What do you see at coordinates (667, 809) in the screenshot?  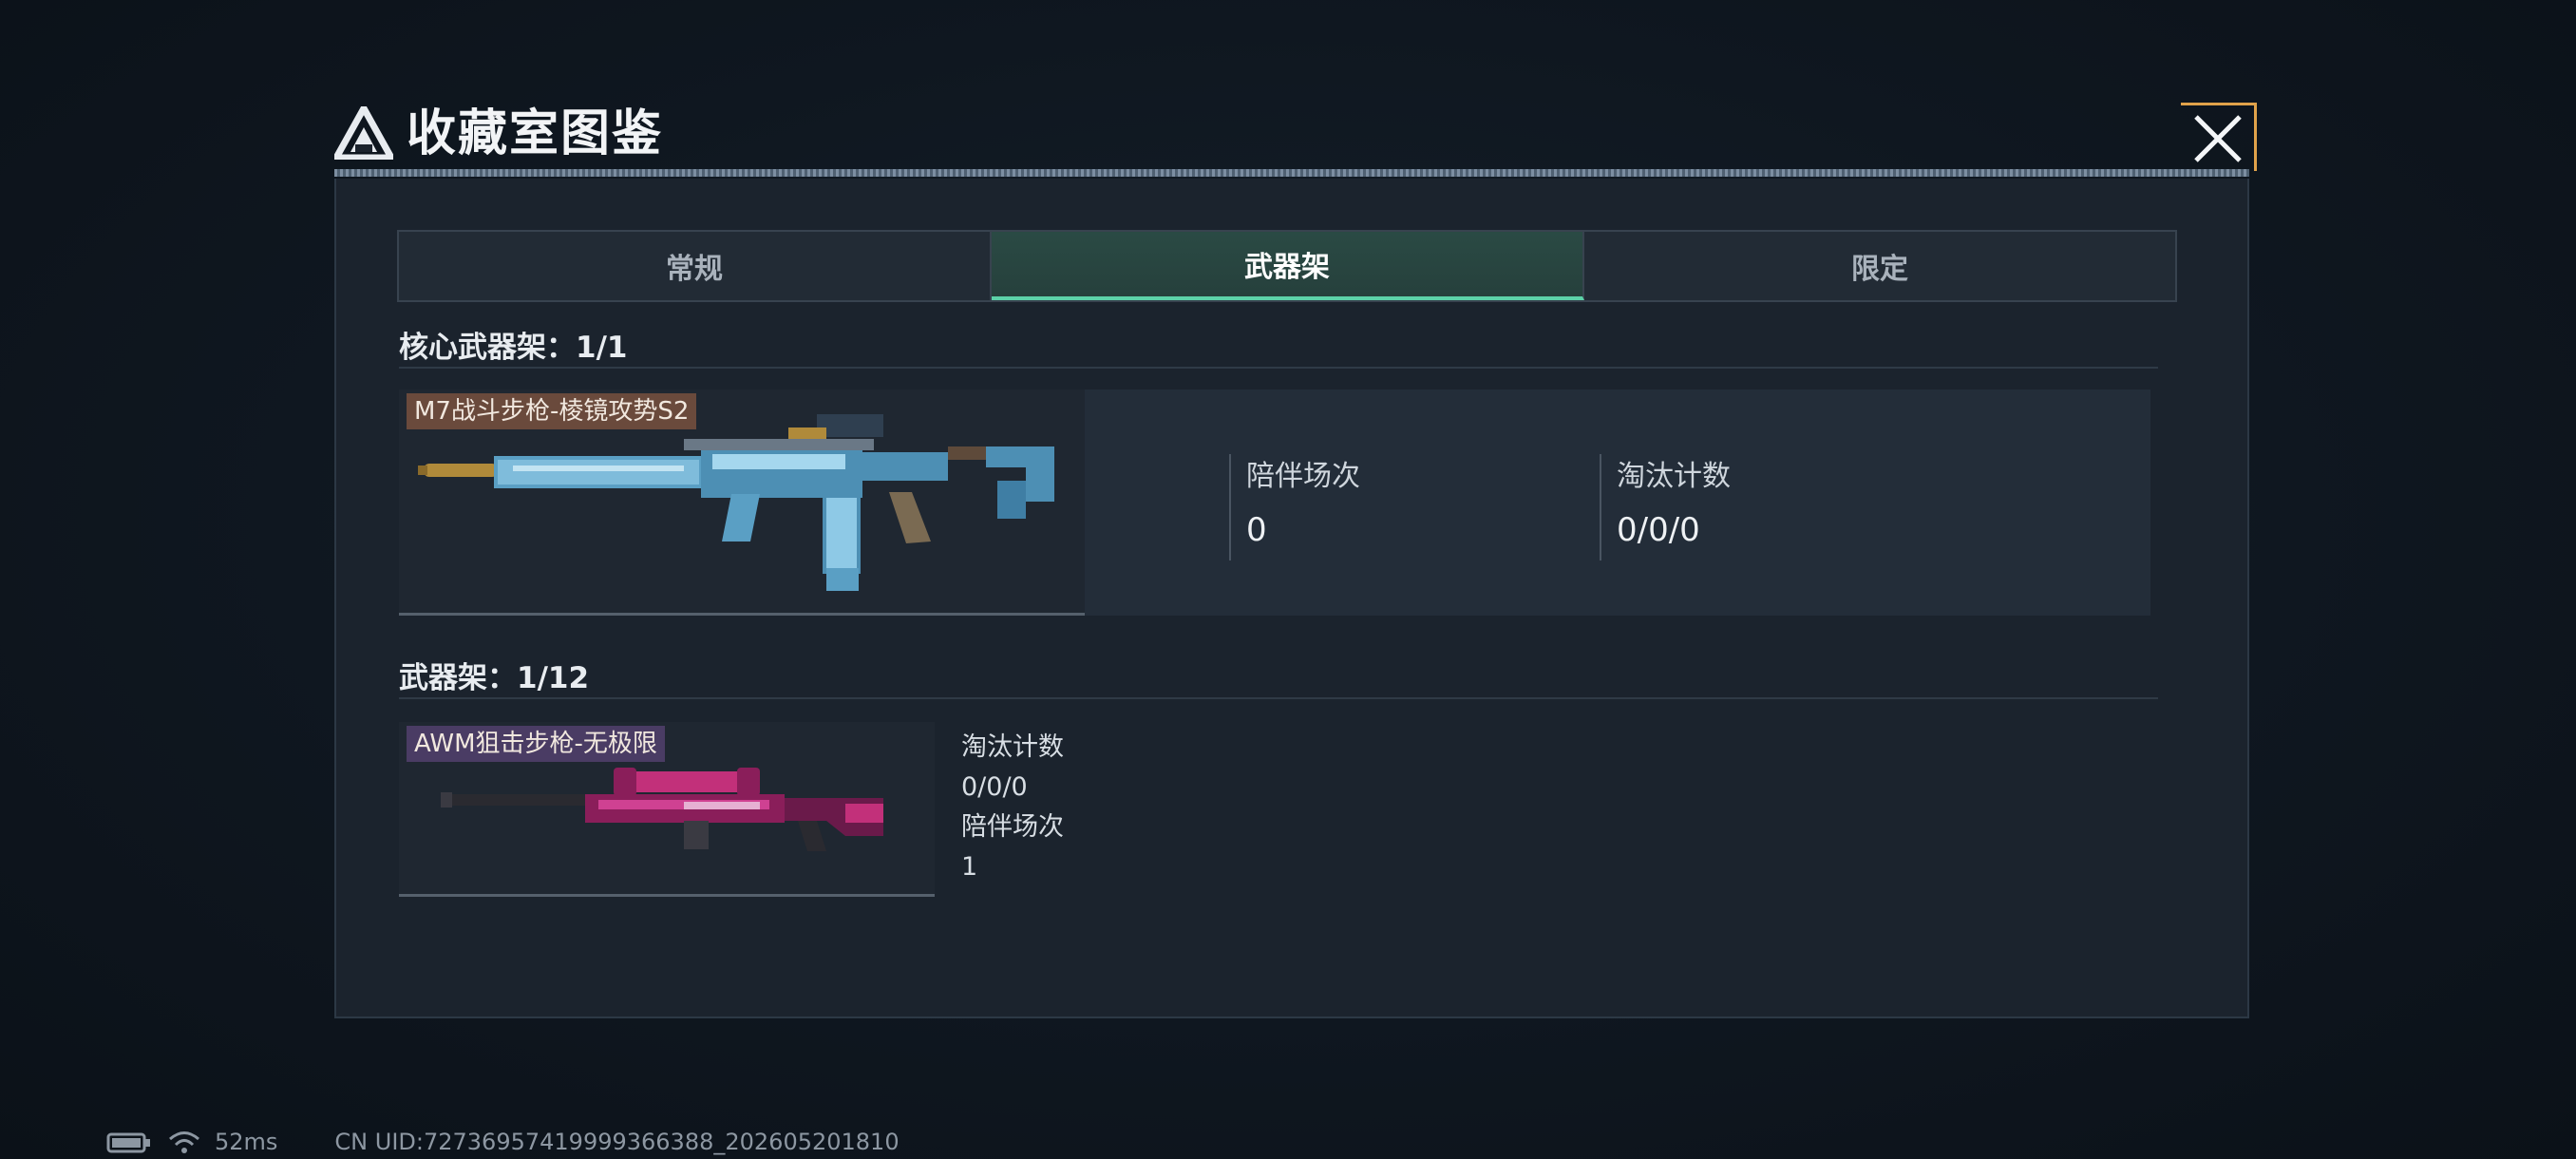 I see `rack-weapon-card: AWM狙击步枪-无极限` at bounding box center [667, 809].